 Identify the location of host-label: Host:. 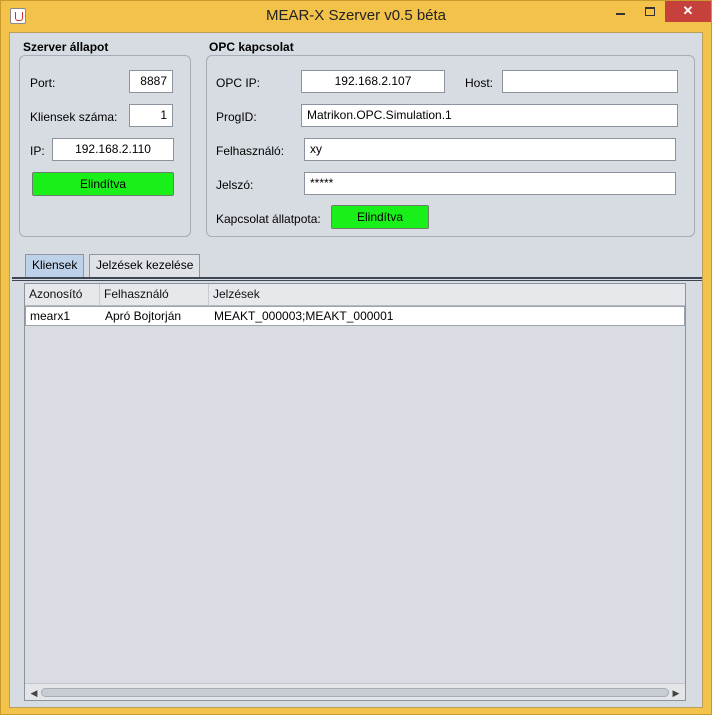
(479, 83).